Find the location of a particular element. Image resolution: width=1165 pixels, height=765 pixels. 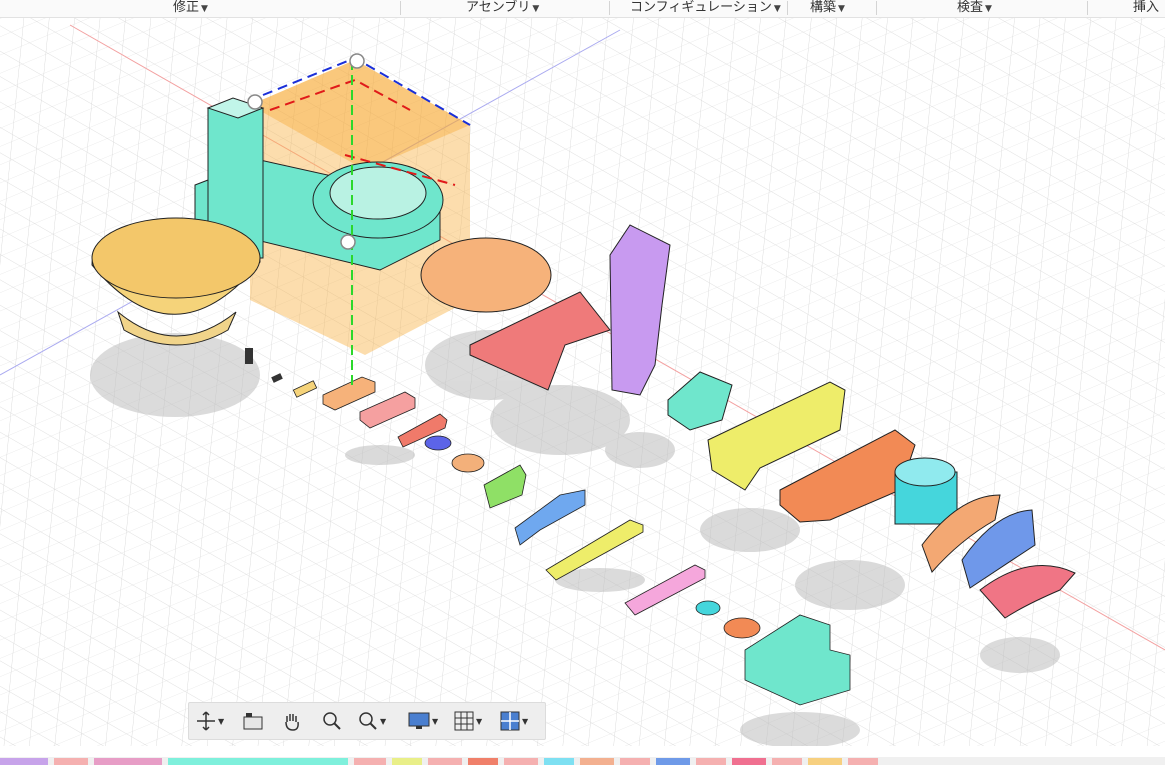

look-at-icon is located at coordinates (253, 721).